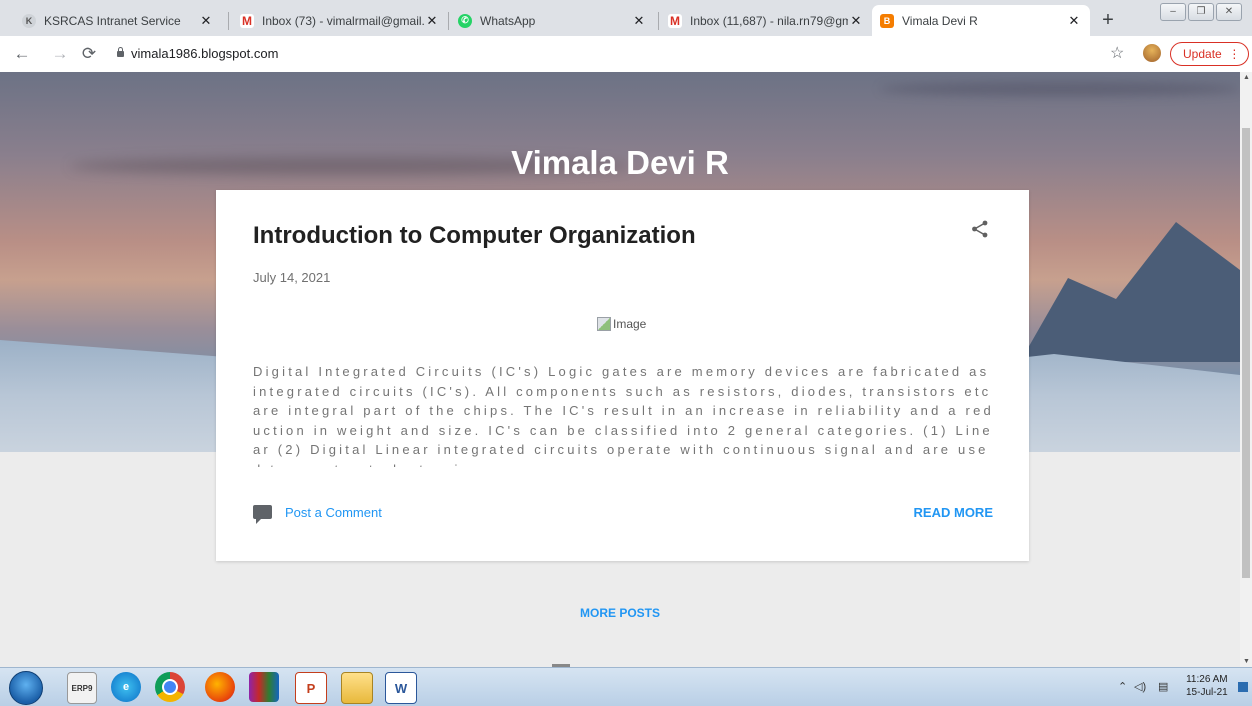  Describe the element at coordinates (630, 324) in the screenshot. I see `image-alt-text: Image` at that location.